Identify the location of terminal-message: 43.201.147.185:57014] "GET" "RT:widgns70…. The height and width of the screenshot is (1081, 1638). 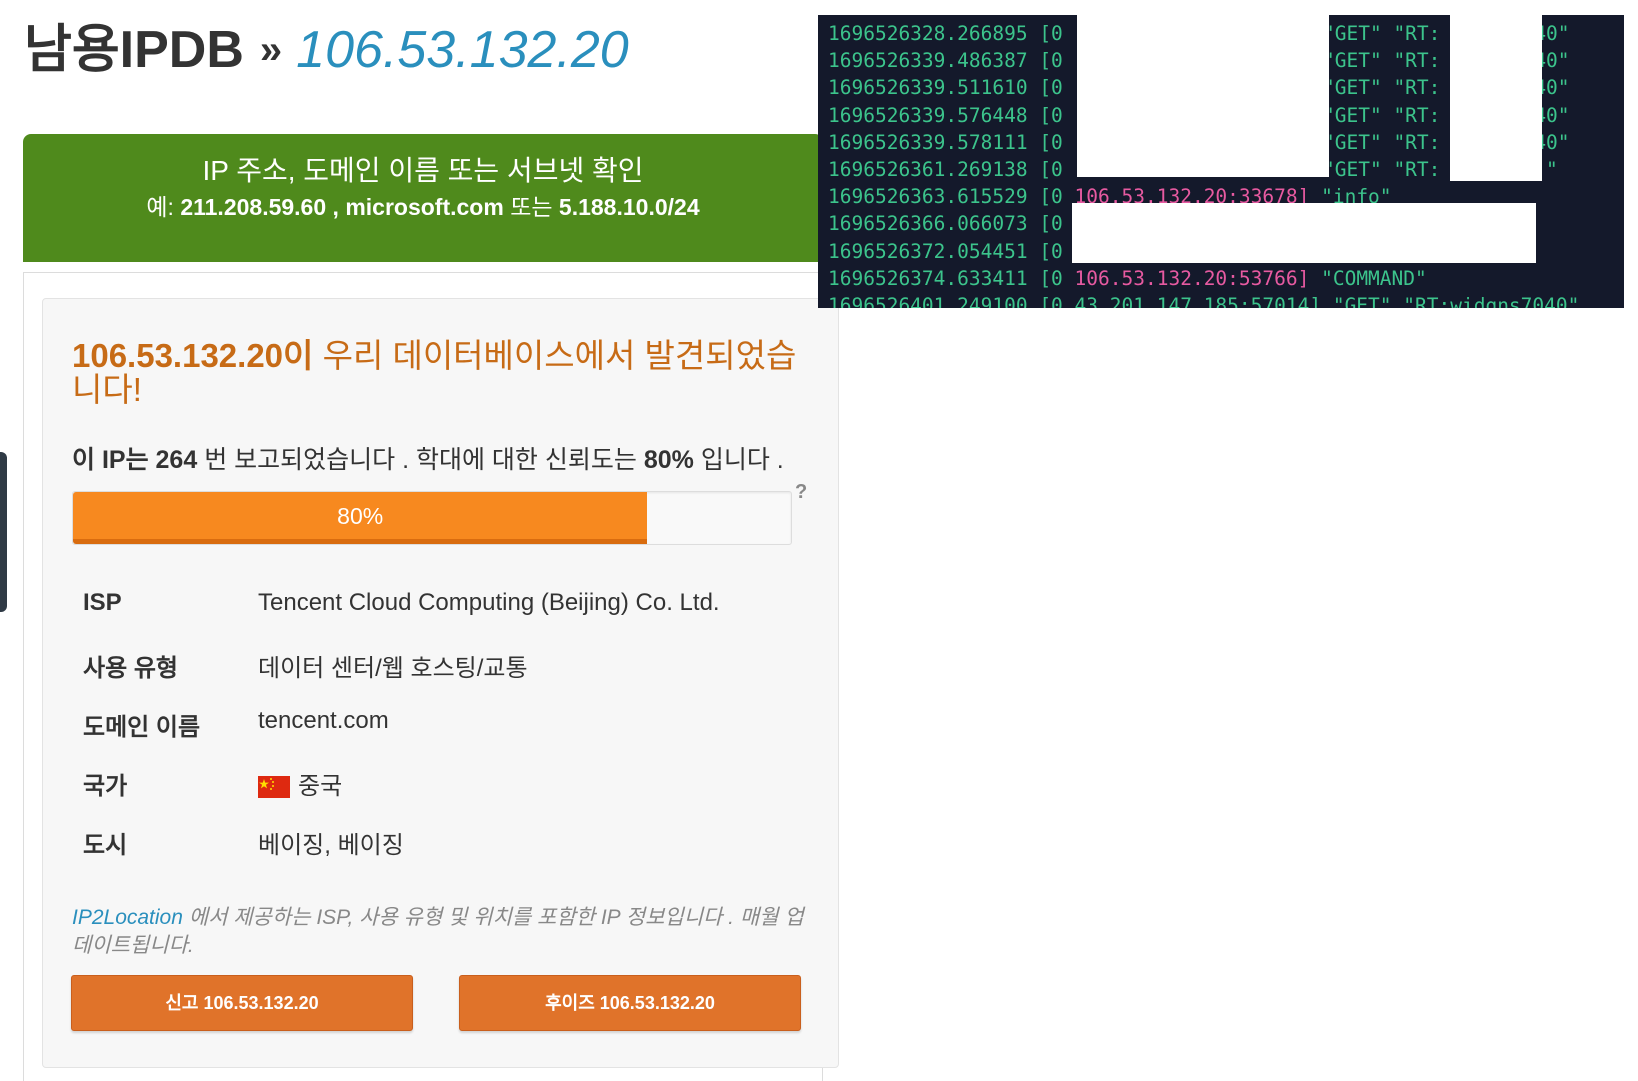
(1321, 300).